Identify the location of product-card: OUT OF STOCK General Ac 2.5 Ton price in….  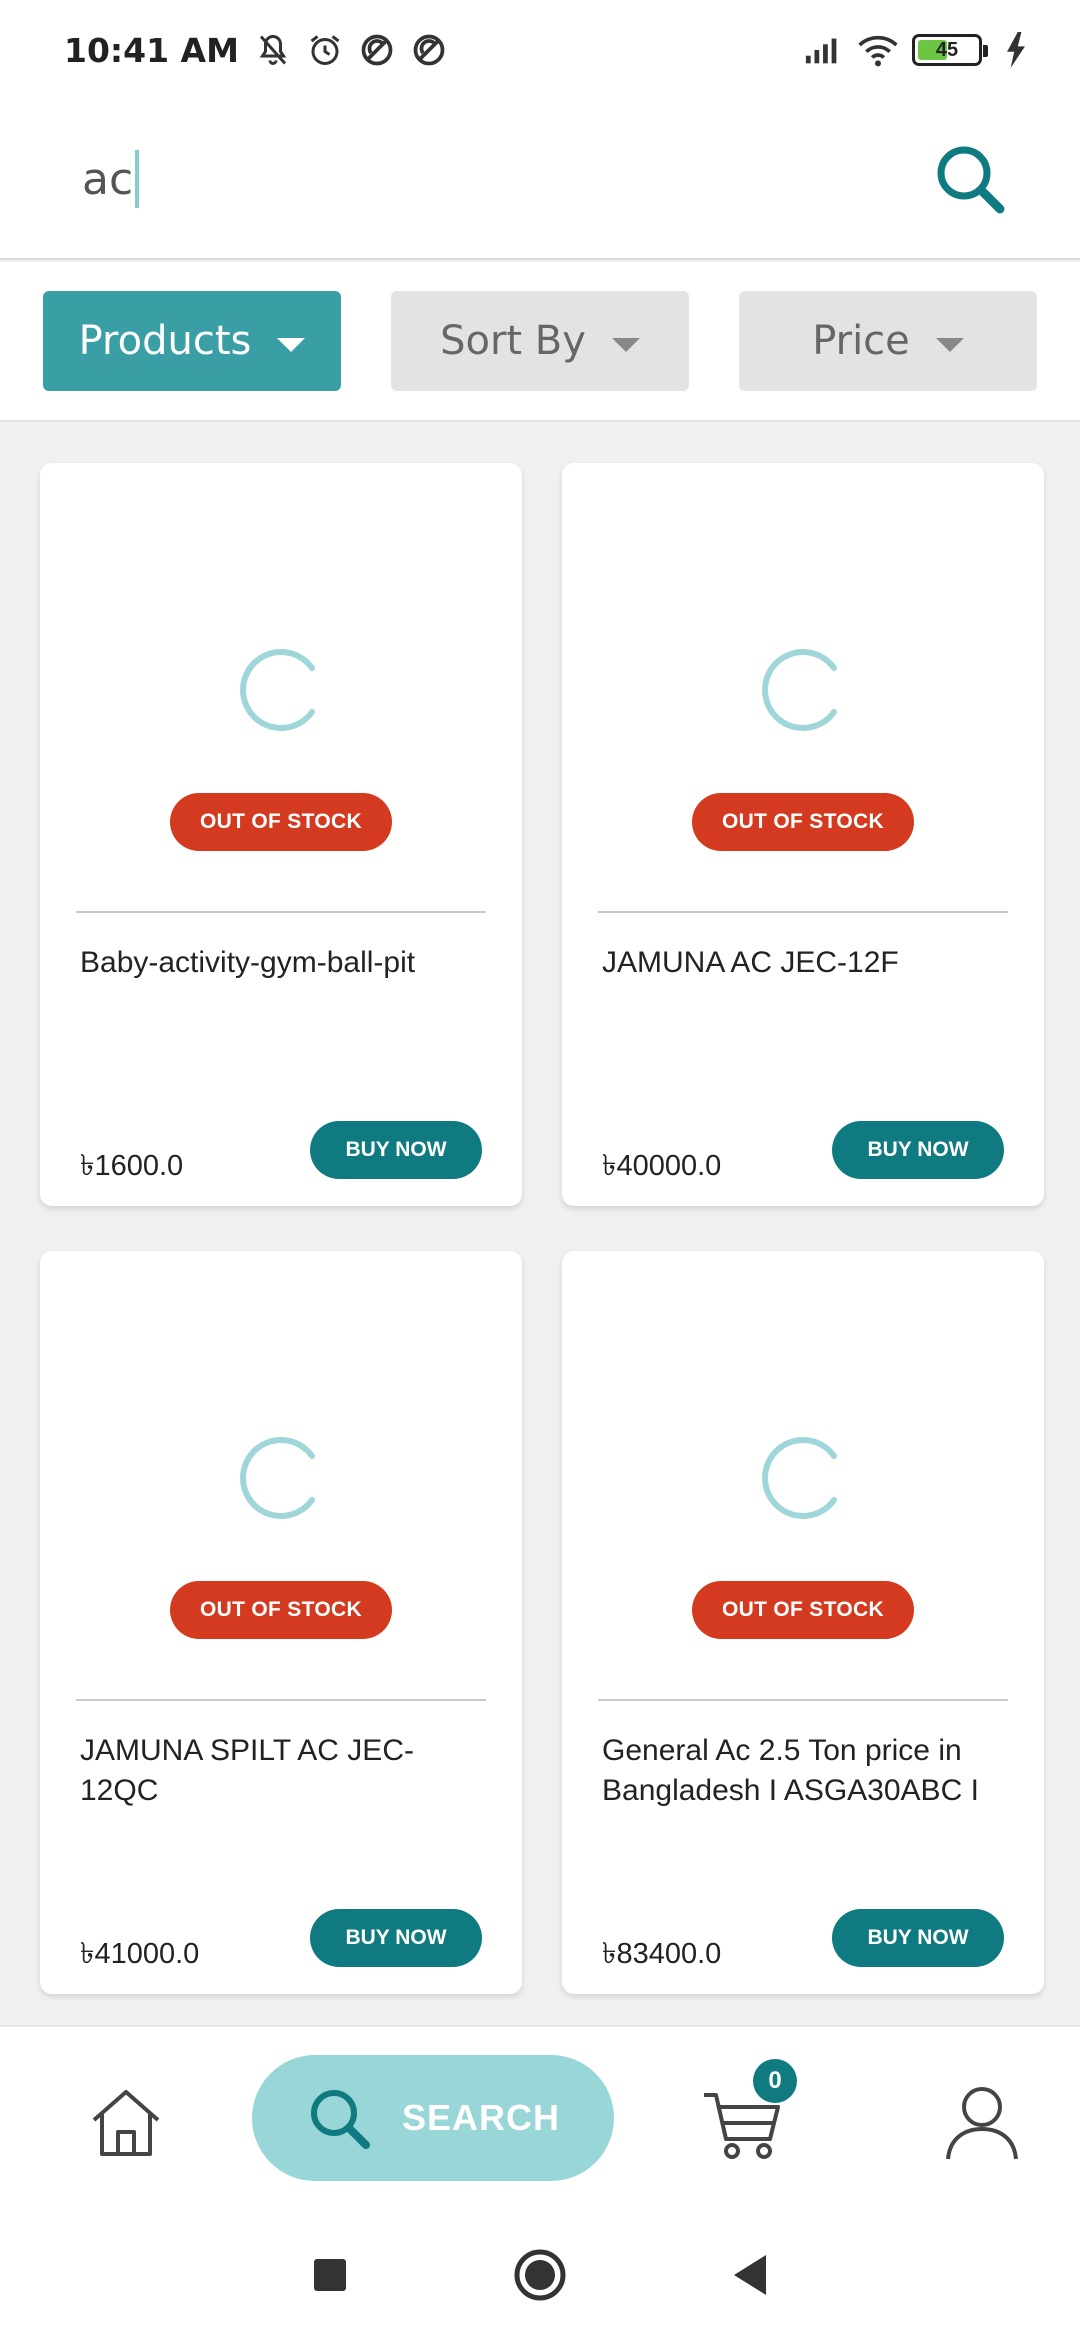
(803, 1622).